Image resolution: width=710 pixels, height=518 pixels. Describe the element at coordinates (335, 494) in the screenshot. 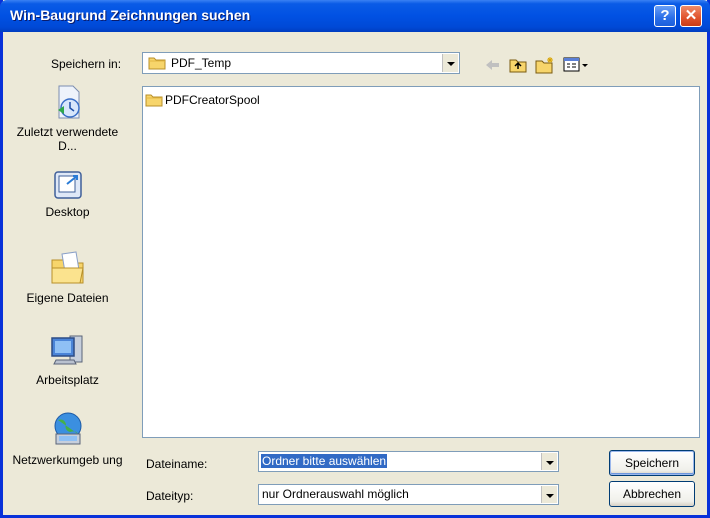

I see `filetype-value: nur Ordnerauswahl möglich` at that location.